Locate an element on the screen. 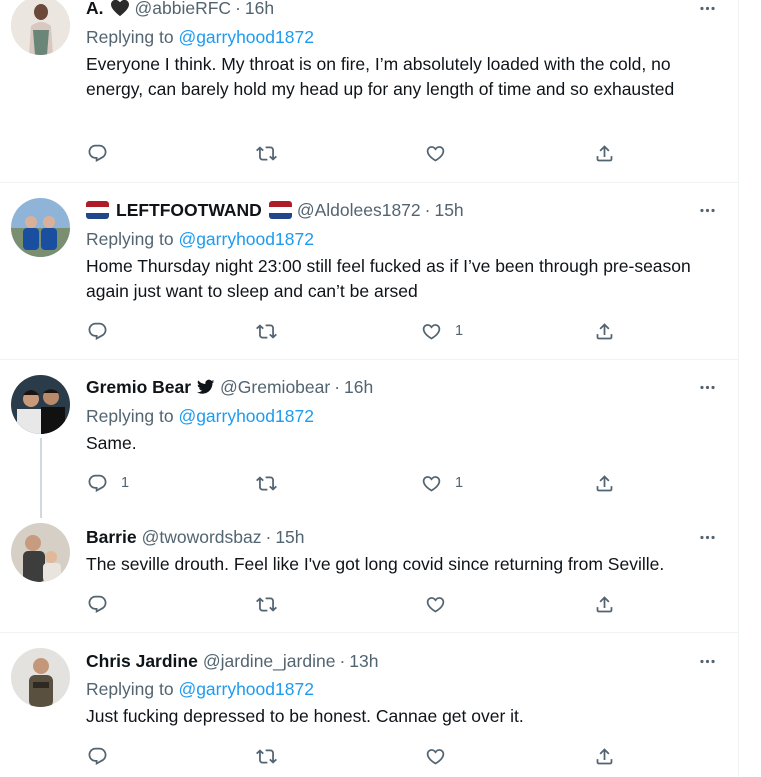 This screenshot has width=761, height=777. display-name: Barrie is located at coordinates (111, 537).